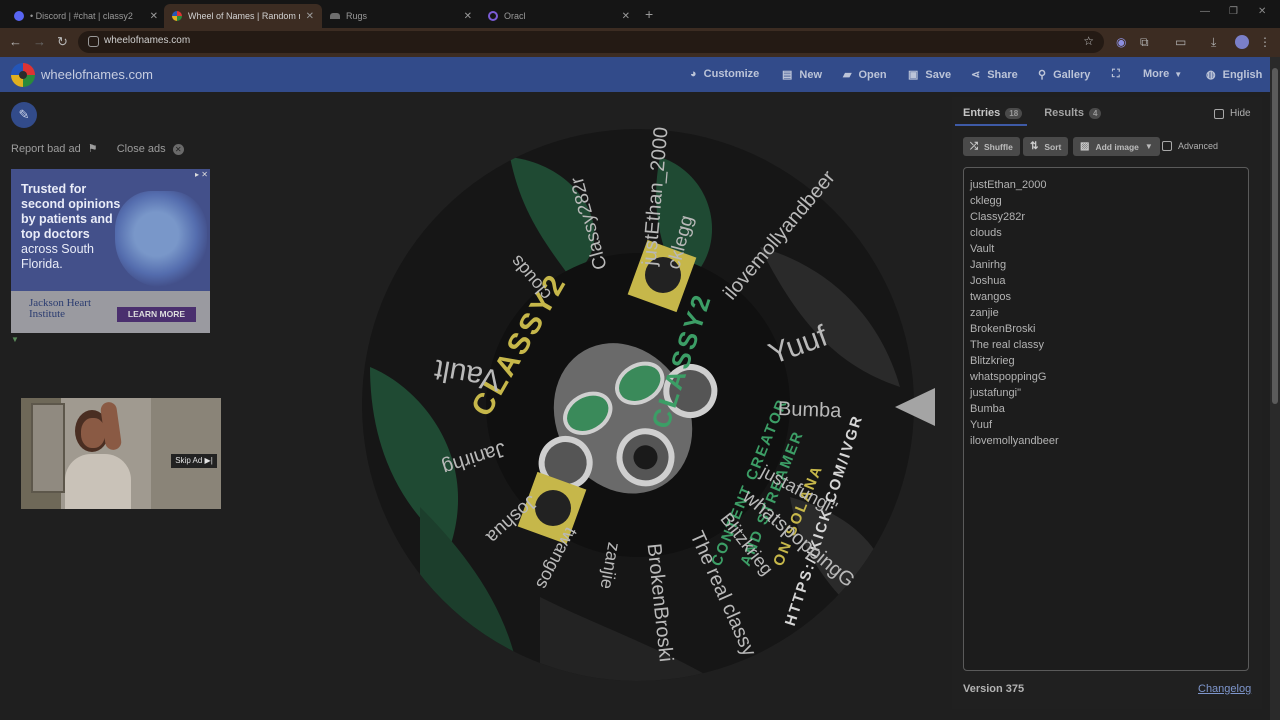  Describe the element at coordinates (1109, 393) in the screenshot. I see `entry-line: justafungi"` at that location.